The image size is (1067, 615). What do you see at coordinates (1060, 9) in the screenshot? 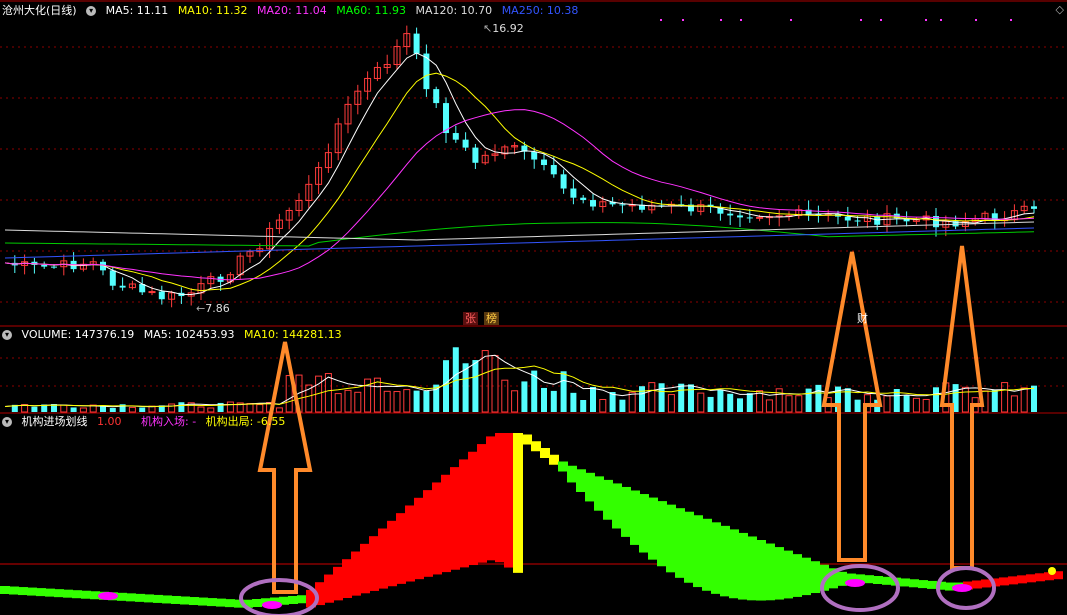
I see `diamond-icon: ◇` at bounding box center [1060, 9].